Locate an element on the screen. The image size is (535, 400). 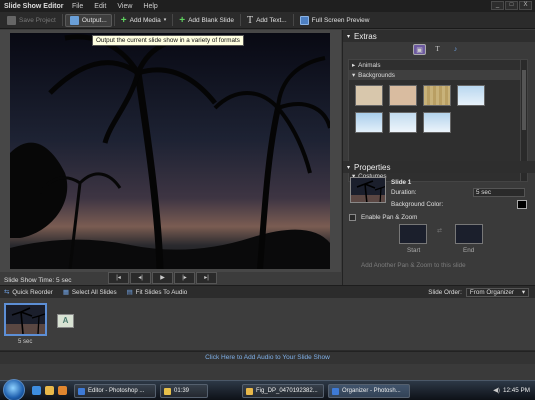
first-slide-button: |◂ is located at coordinates (118, 278).